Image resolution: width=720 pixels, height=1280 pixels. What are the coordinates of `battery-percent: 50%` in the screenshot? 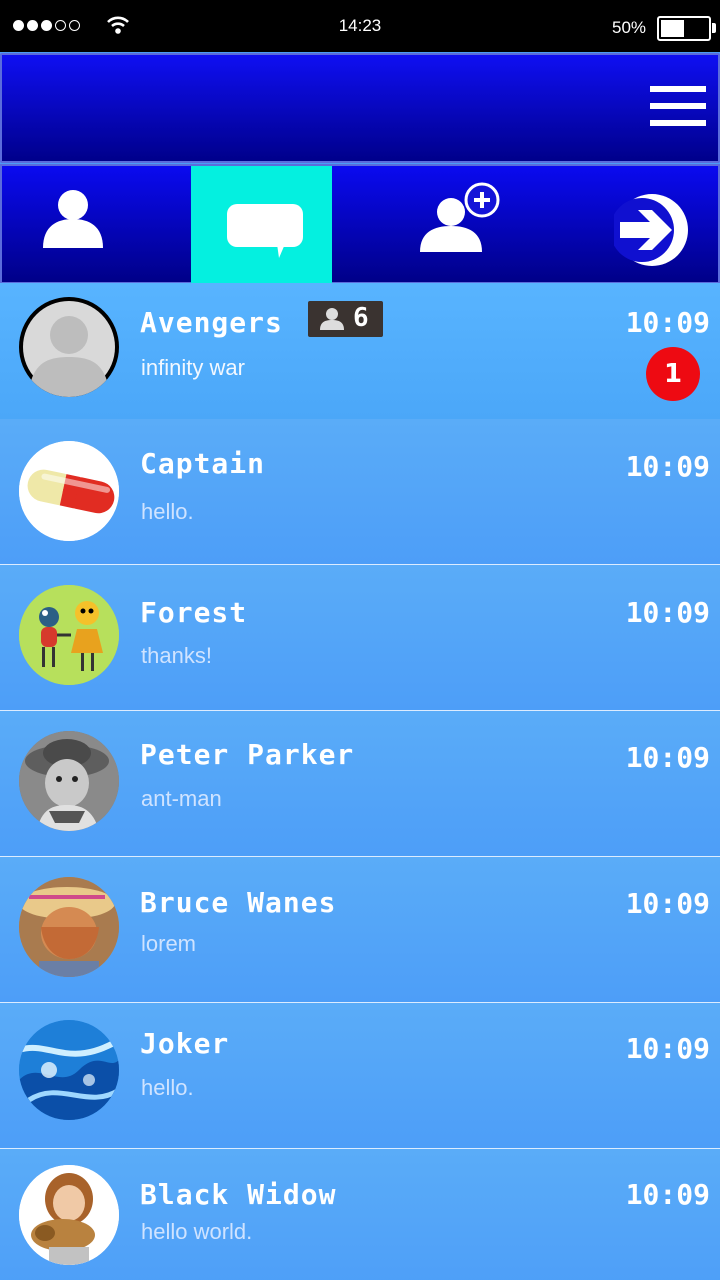 It's located at (629, 27).